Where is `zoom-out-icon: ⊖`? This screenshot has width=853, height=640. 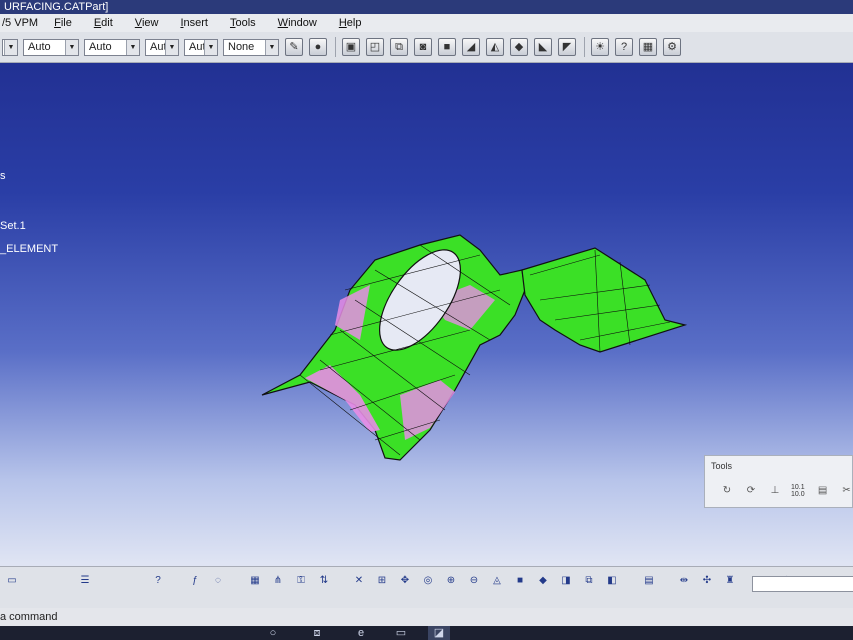 zoom-out-icon: ⊖ is located at coordinates (474, 581).